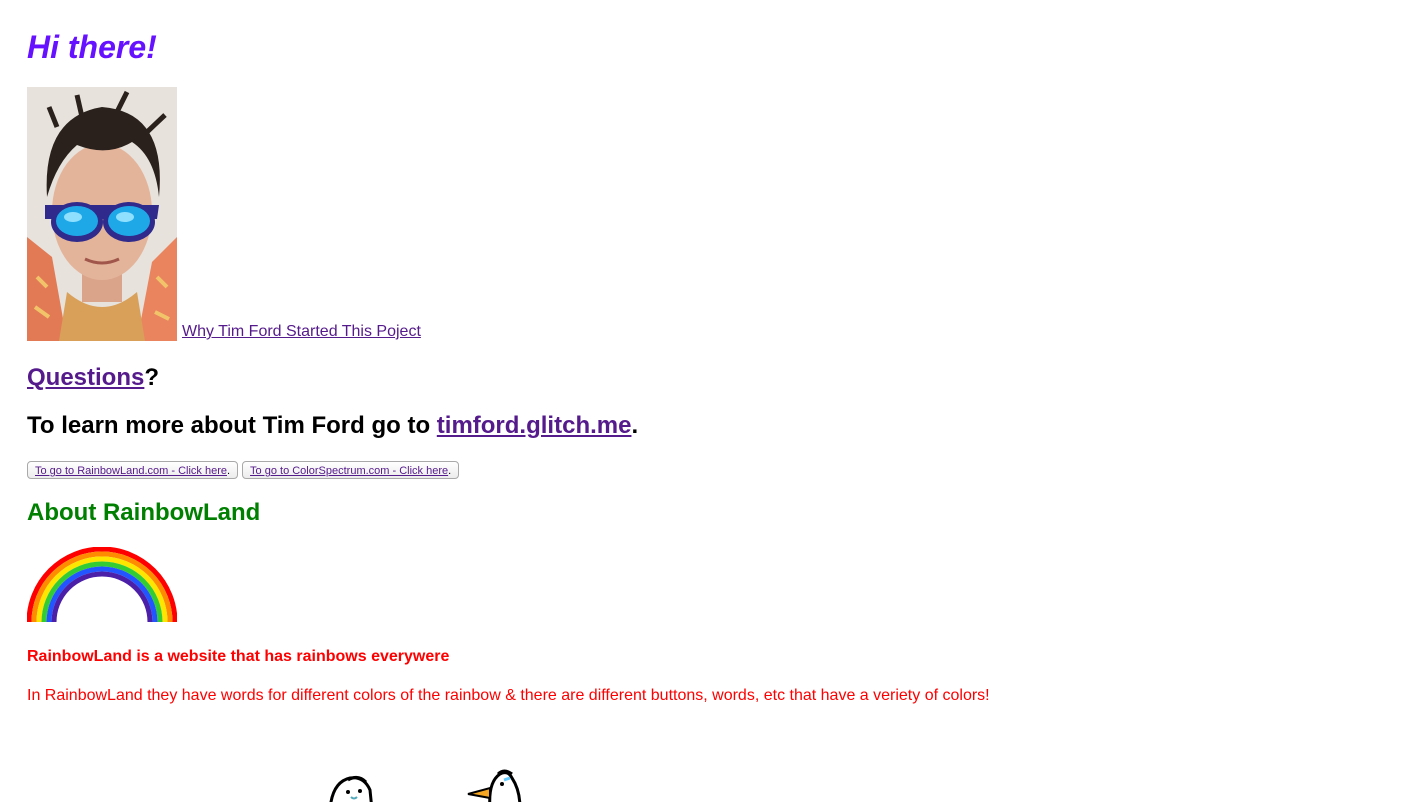 This screenshot has width=1423, height=802. What do you see at coordinates (102, 584) in the screenshot?
I see `rainbow-icon` at bounding box center [102, 584].